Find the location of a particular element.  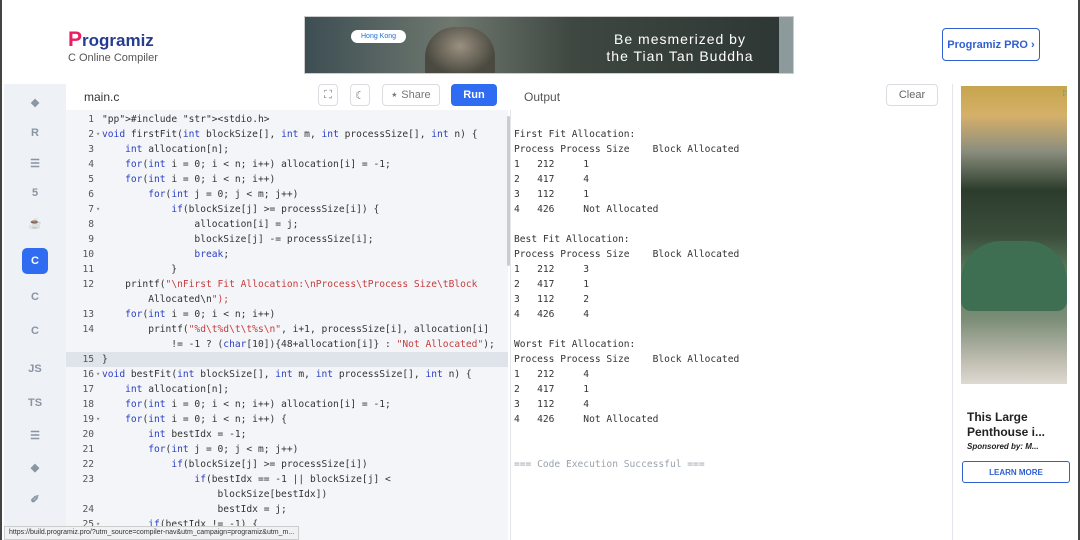

output-line: 3 112 4 is located at coordinates (552, 404).